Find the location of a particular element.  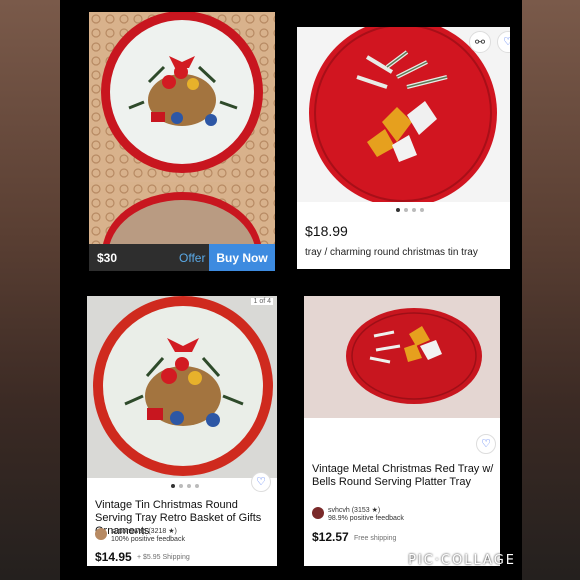

share-icon: ⚯ is located at coordinates (480, 42).